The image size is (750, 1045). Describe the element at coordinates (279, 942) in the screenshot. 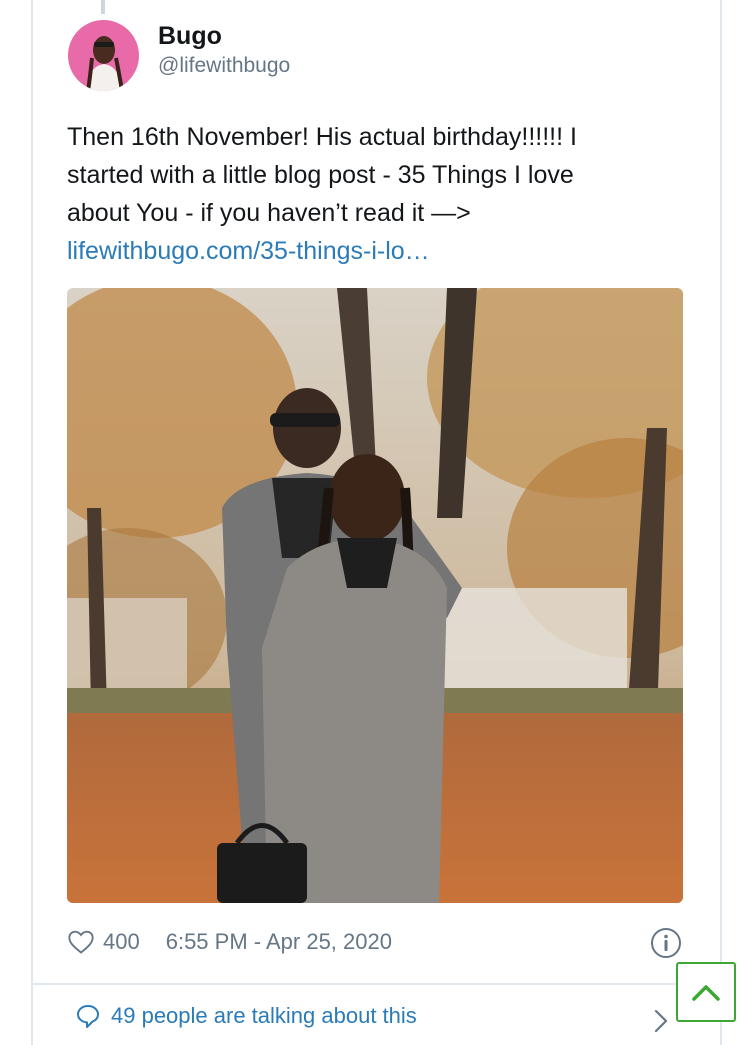

I see `tweet-timestamp: 6:55 PM - Apr 25, 2020` at that location.